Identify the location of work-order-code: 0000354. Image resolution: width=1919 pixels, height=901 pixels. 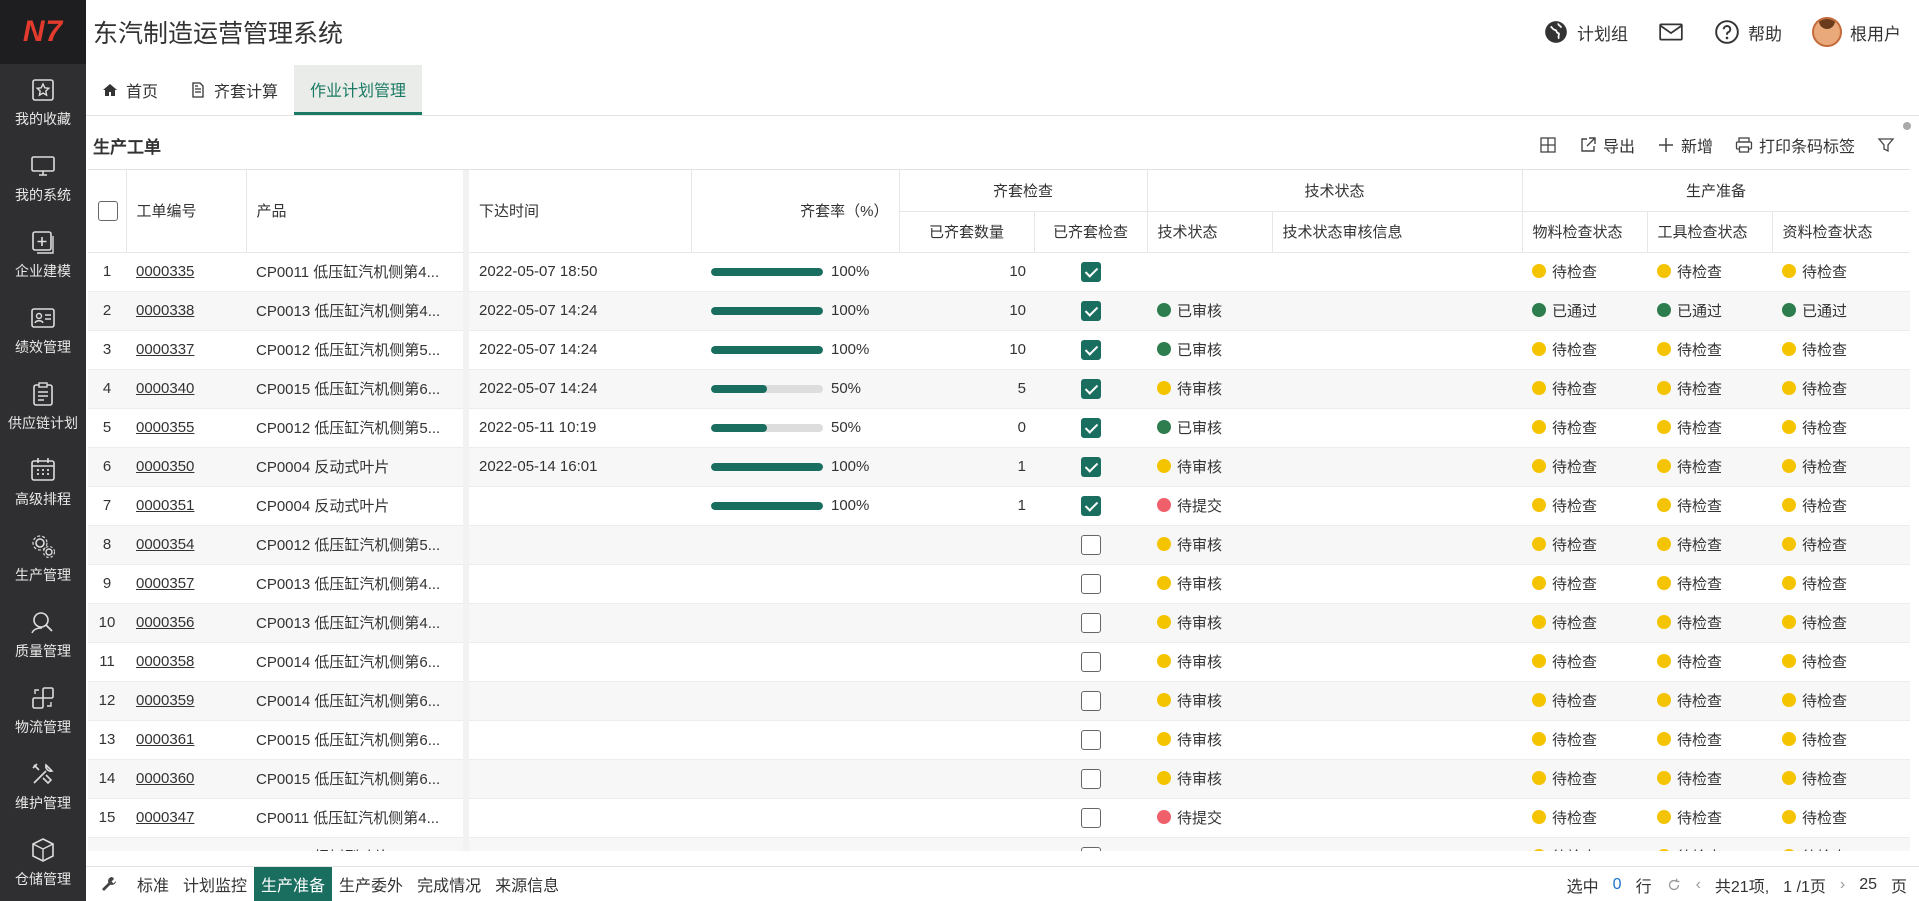
(186, 545).